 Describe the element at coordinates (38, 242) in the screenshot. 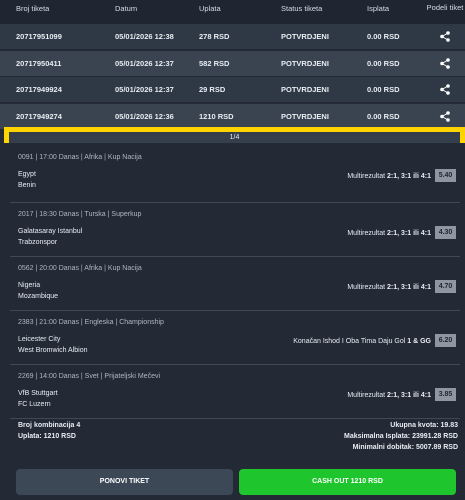

I see `away-team: Trabzonspor` at that location.